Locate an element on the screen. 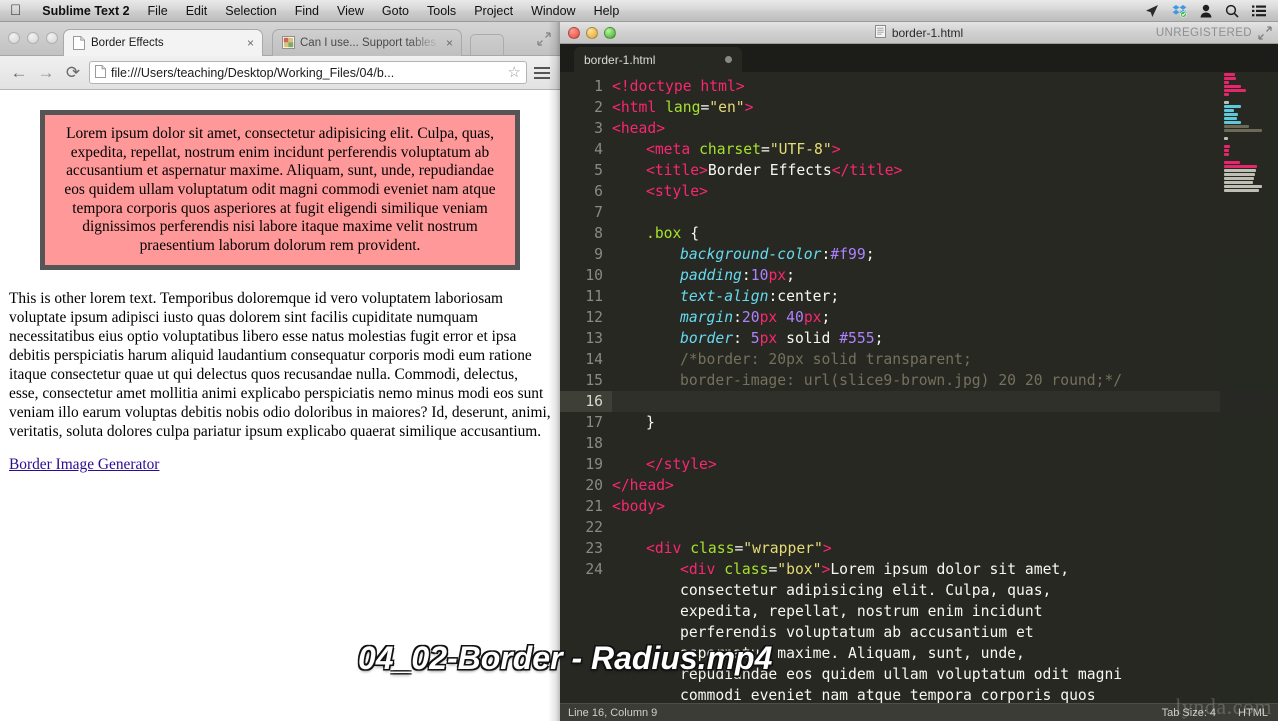  chrome-menu-icon is located at coordinates (542, 72).